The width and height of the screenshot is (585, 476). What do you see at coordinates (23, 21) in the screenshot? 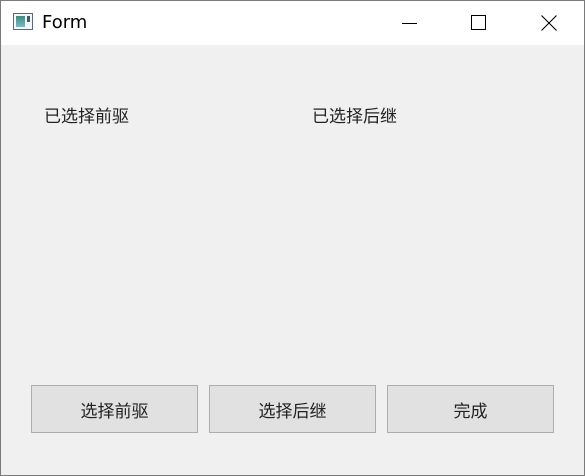
I see `app-icon` at bounding box center [23, 21].